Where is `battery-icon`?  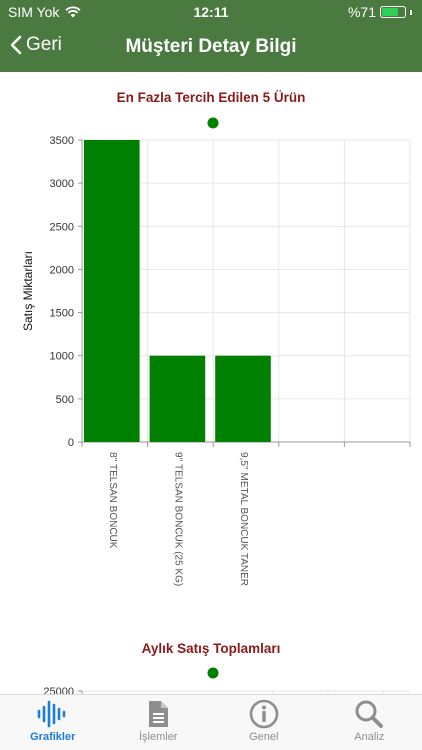
battery-icon is located at coordinates (393, 12).